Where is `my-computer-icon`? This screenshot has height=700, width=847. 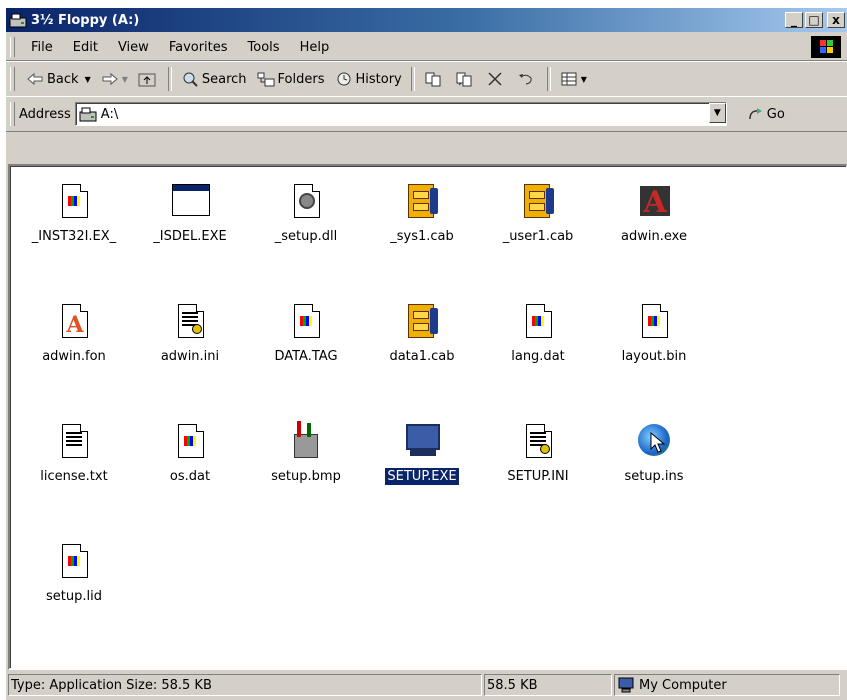
my-computer-icon is located at coordinates (626, 685).